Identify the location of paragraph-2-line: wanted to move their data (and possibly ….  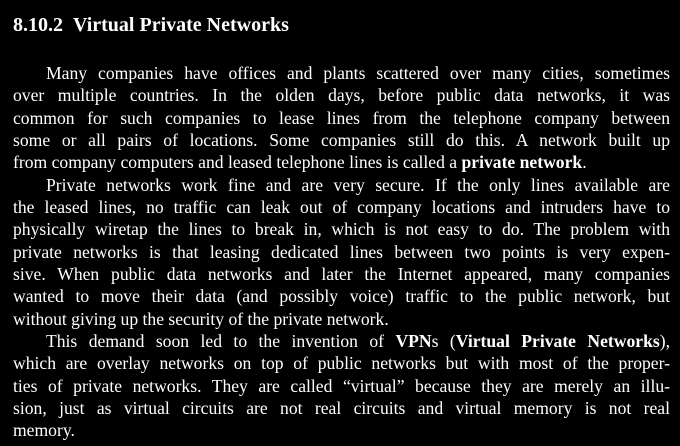
(341, 296).